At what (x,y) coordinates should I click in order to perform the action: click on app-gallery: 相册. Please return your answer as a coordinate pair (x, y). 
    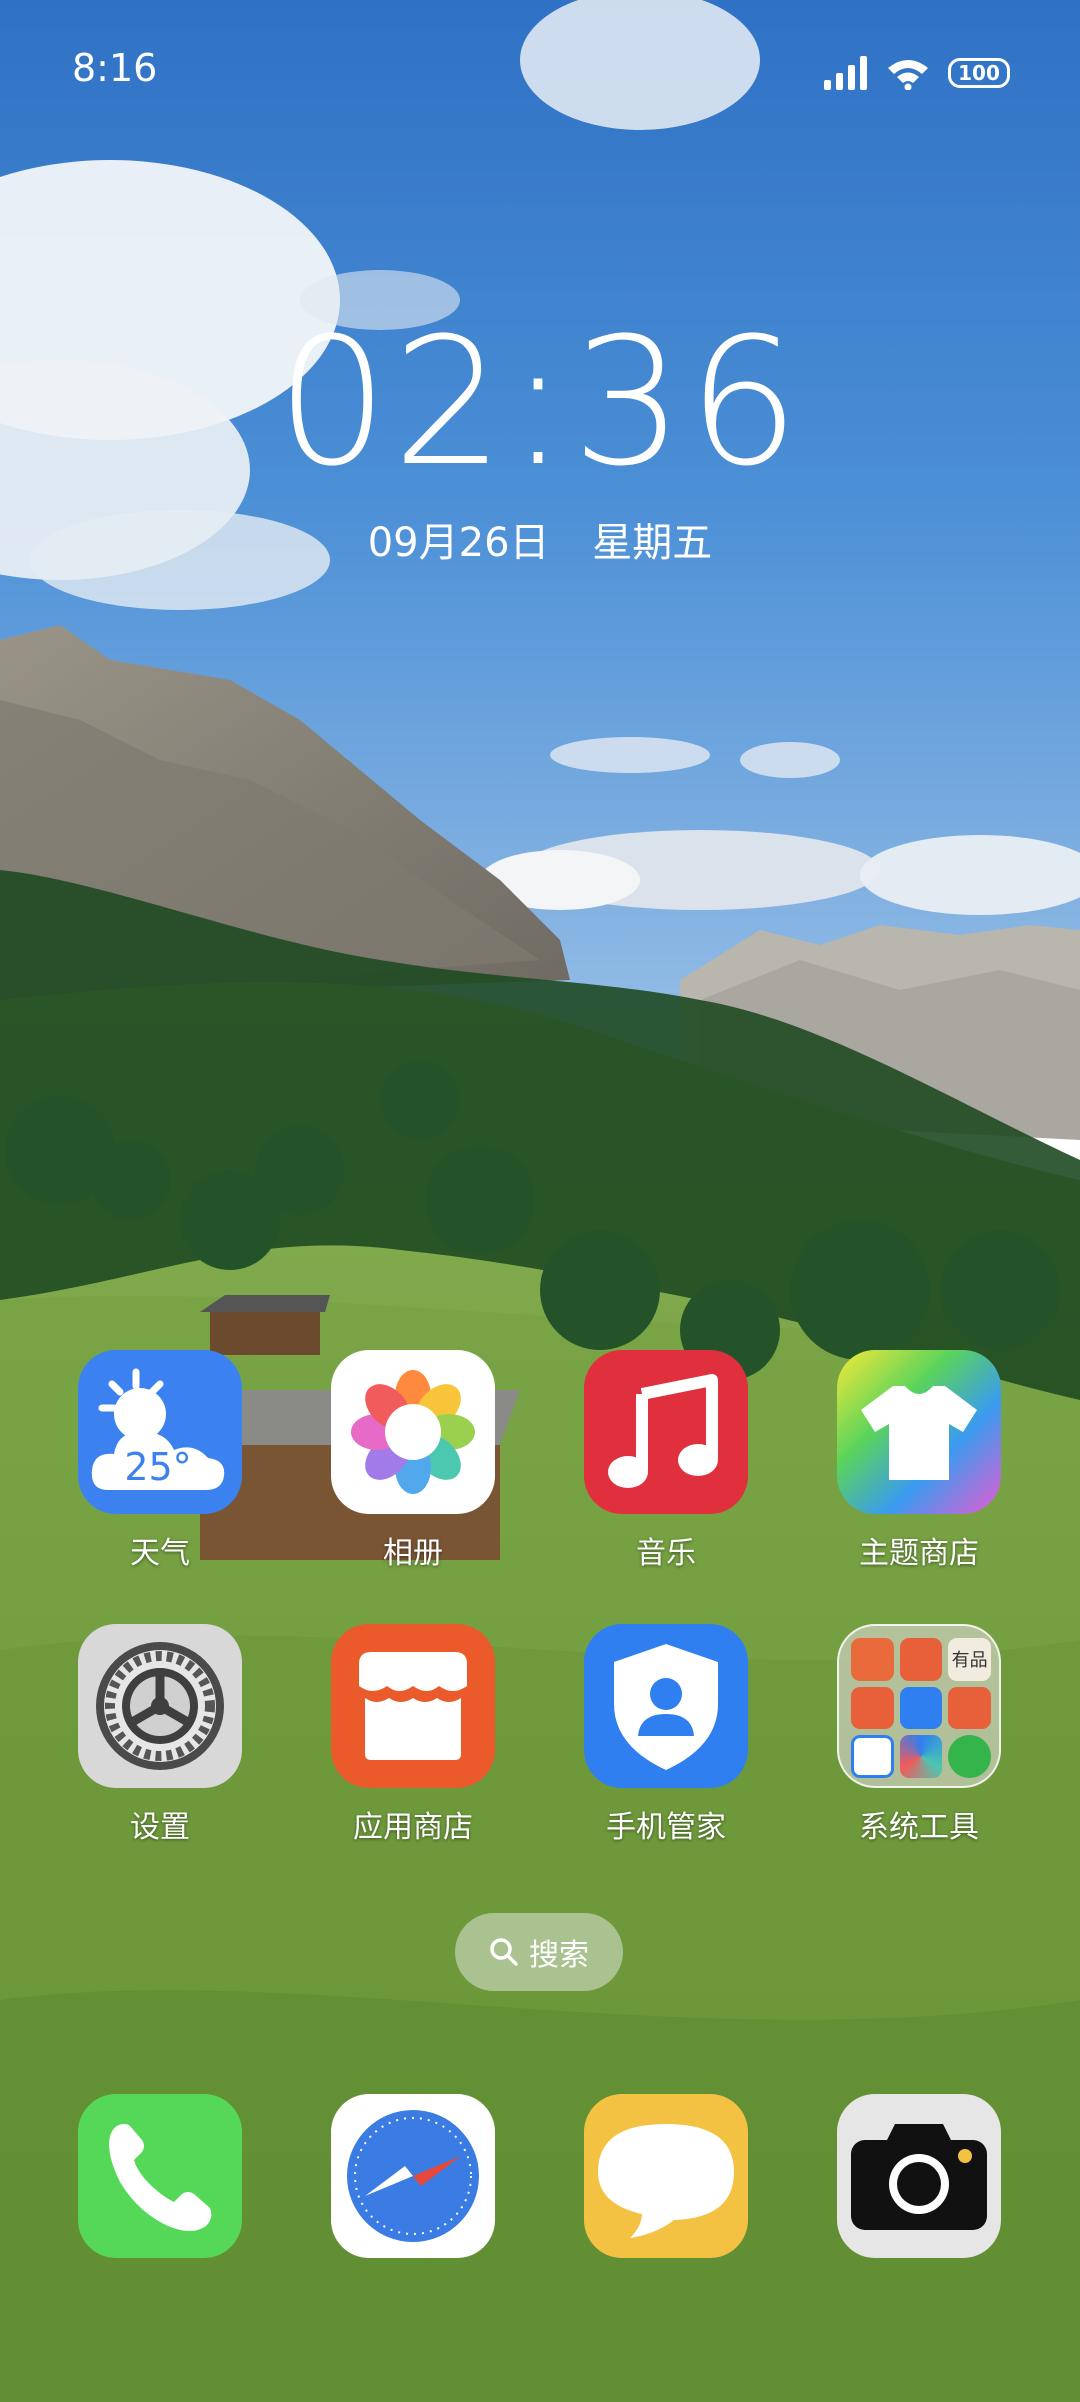
    Looking at the image, I should click on (413, 1461).